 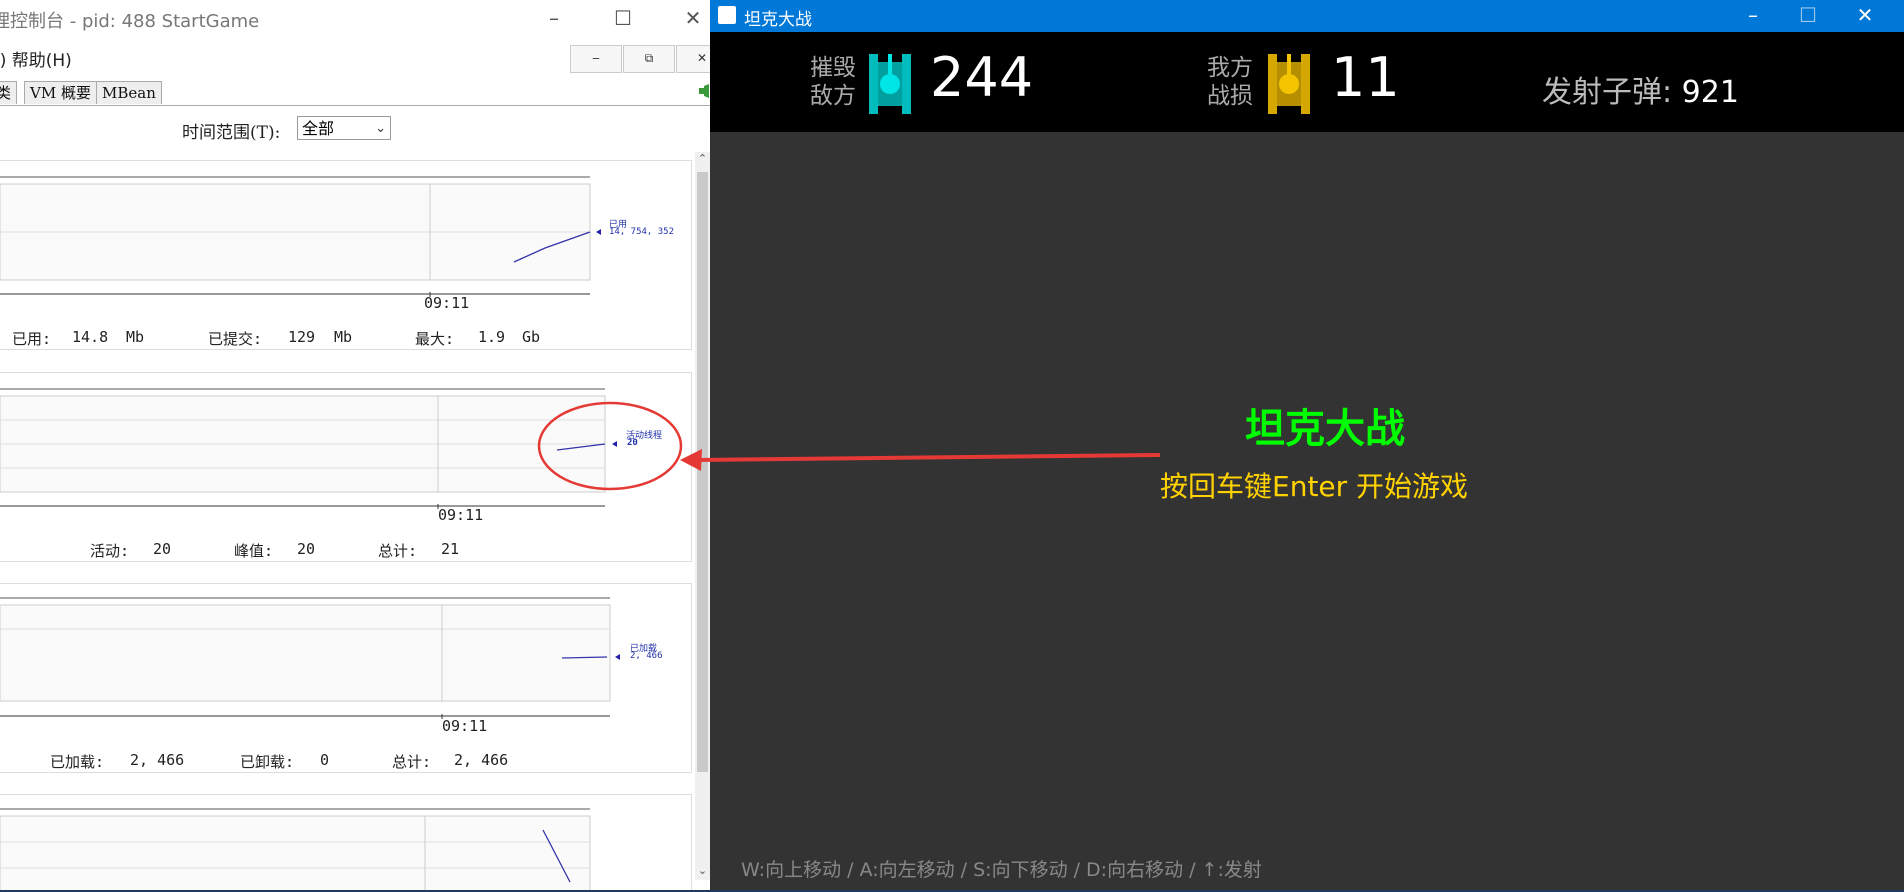 I want to click on vertical-scrollbar: ⌃ ⌄, so click(x=702, y=516).